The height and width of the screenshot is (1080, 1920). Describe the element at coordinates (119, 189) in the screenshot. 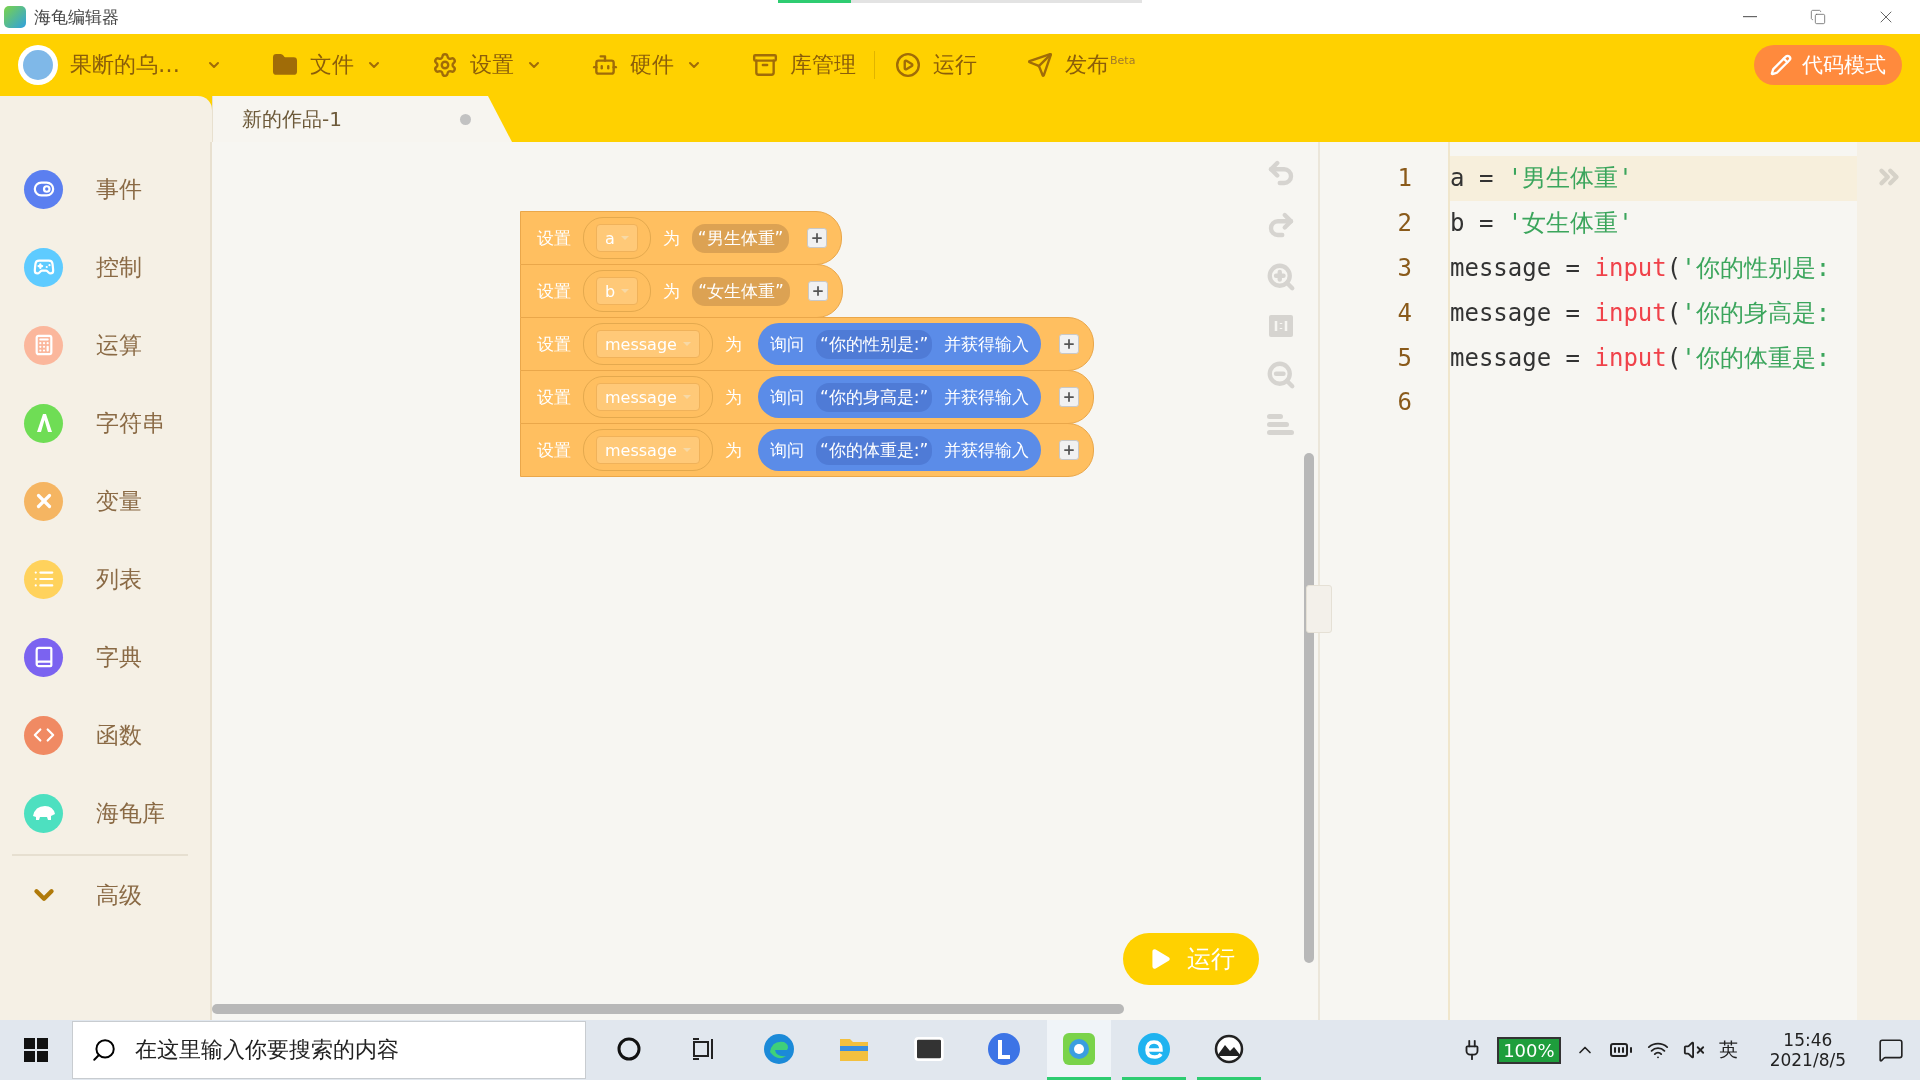

I see `category-label: 事件` at that location.